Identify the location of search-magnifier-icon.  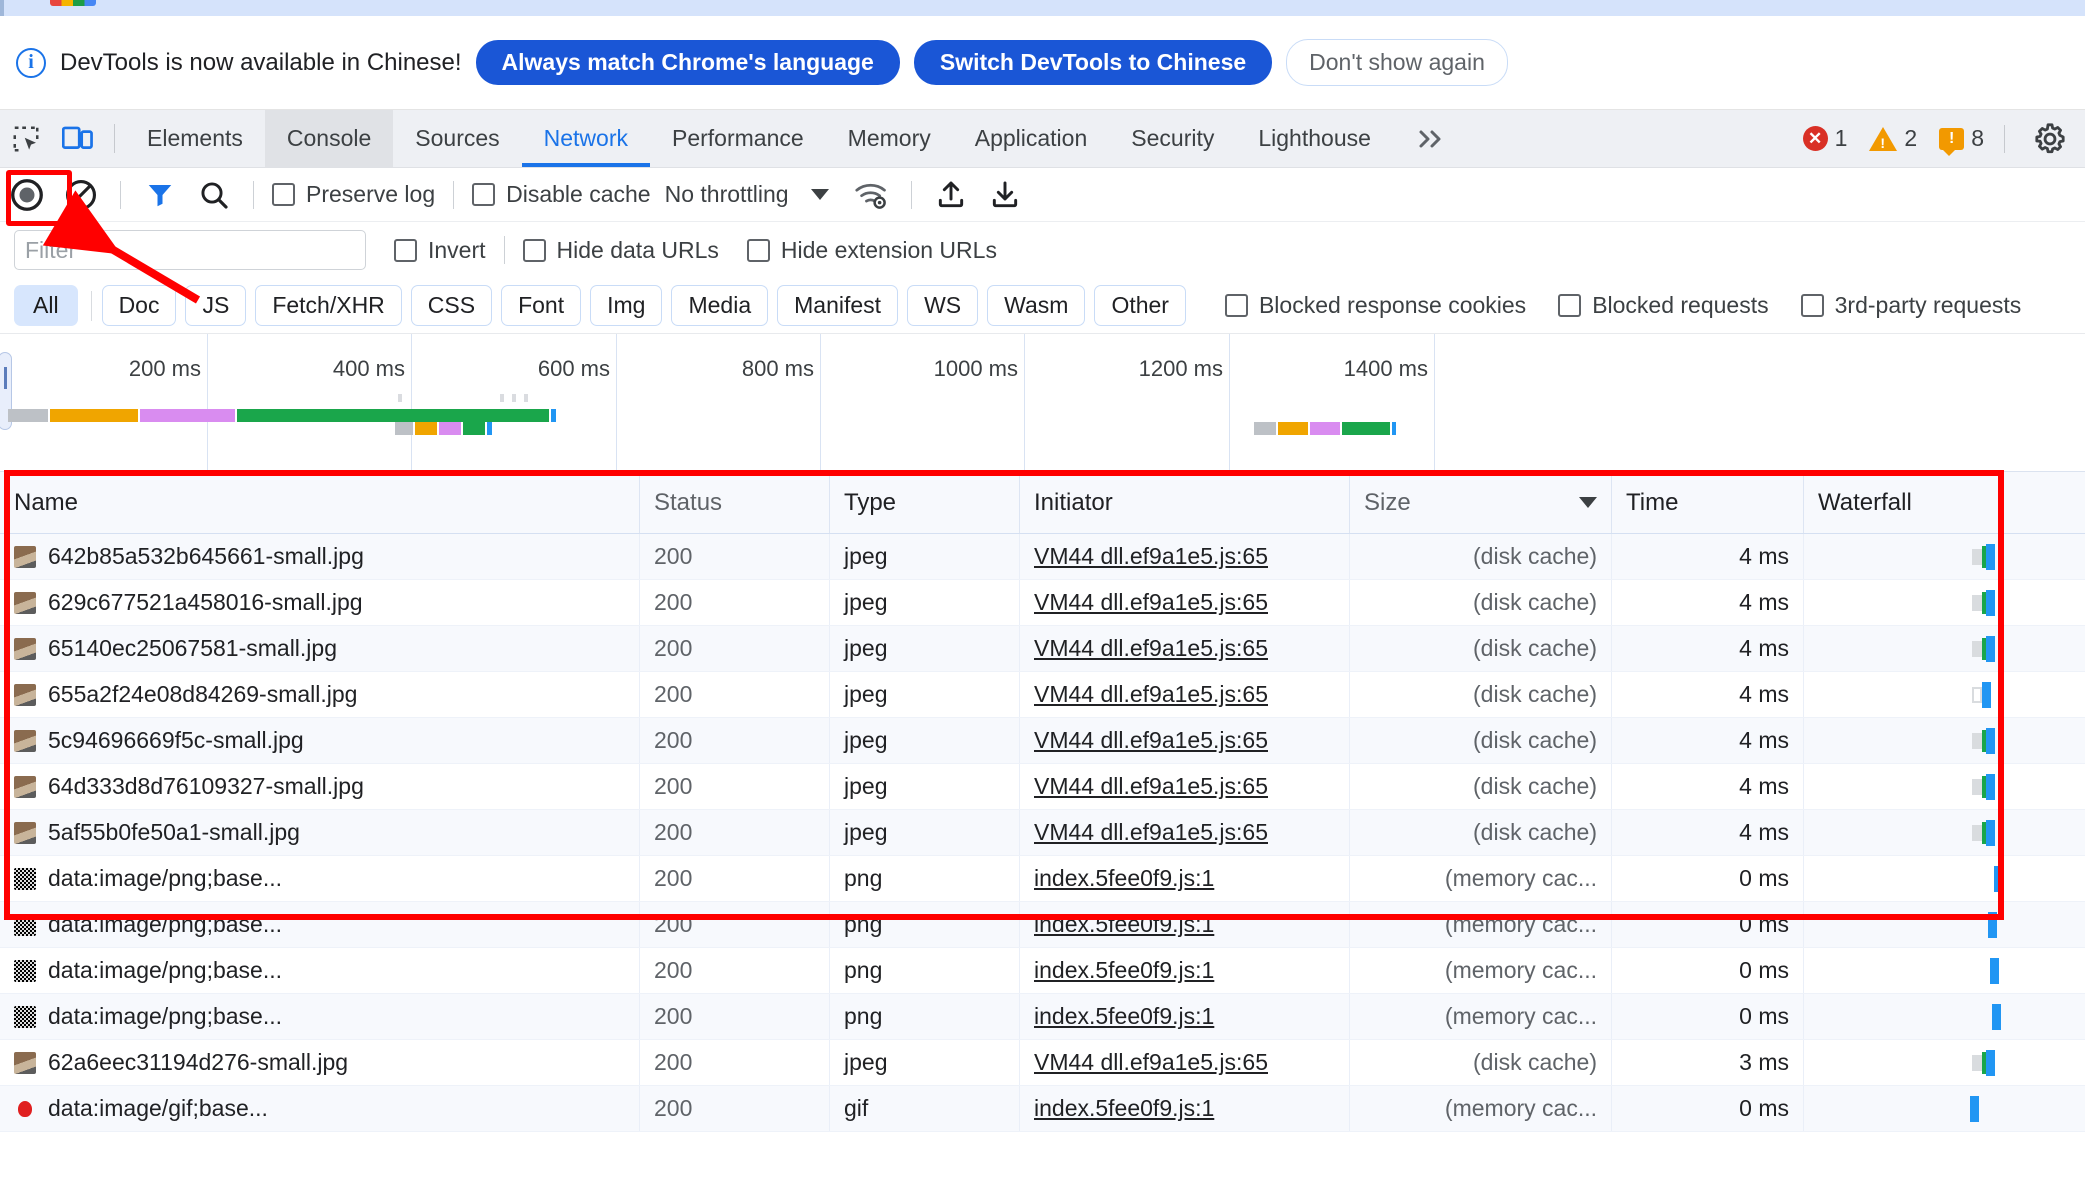
(214, 195).